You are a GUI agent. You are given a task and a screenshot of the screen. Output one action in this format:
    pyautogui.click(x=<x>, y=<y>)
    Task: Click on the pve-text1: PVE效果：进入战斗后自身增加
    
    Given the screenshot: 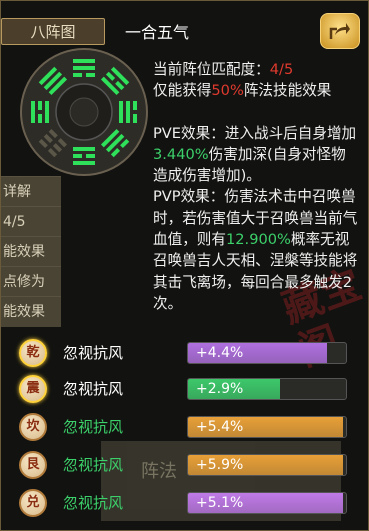 What is the action you would take?
    pyautogui.click(x=255, y=133)
    